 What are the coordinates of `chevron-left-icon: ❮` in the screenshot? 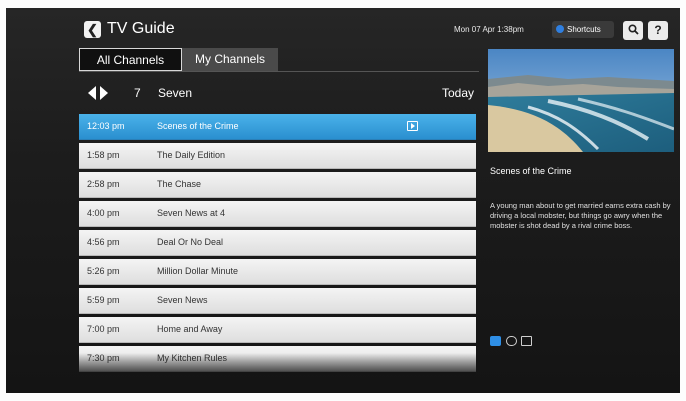 It's located at (92, 29).